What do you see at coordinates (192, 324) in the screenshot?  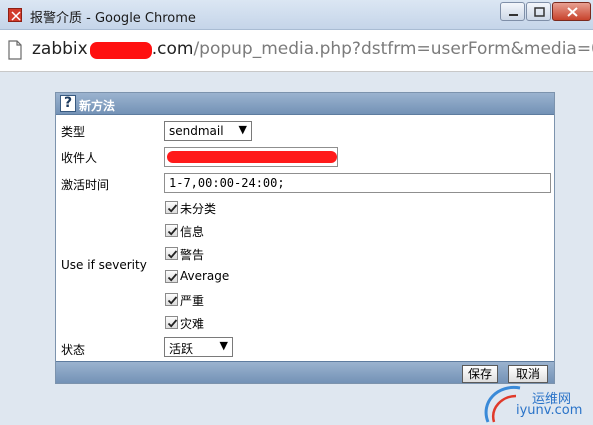 I see `checkbox-label: 灾难` at bounding box center [192, 324].